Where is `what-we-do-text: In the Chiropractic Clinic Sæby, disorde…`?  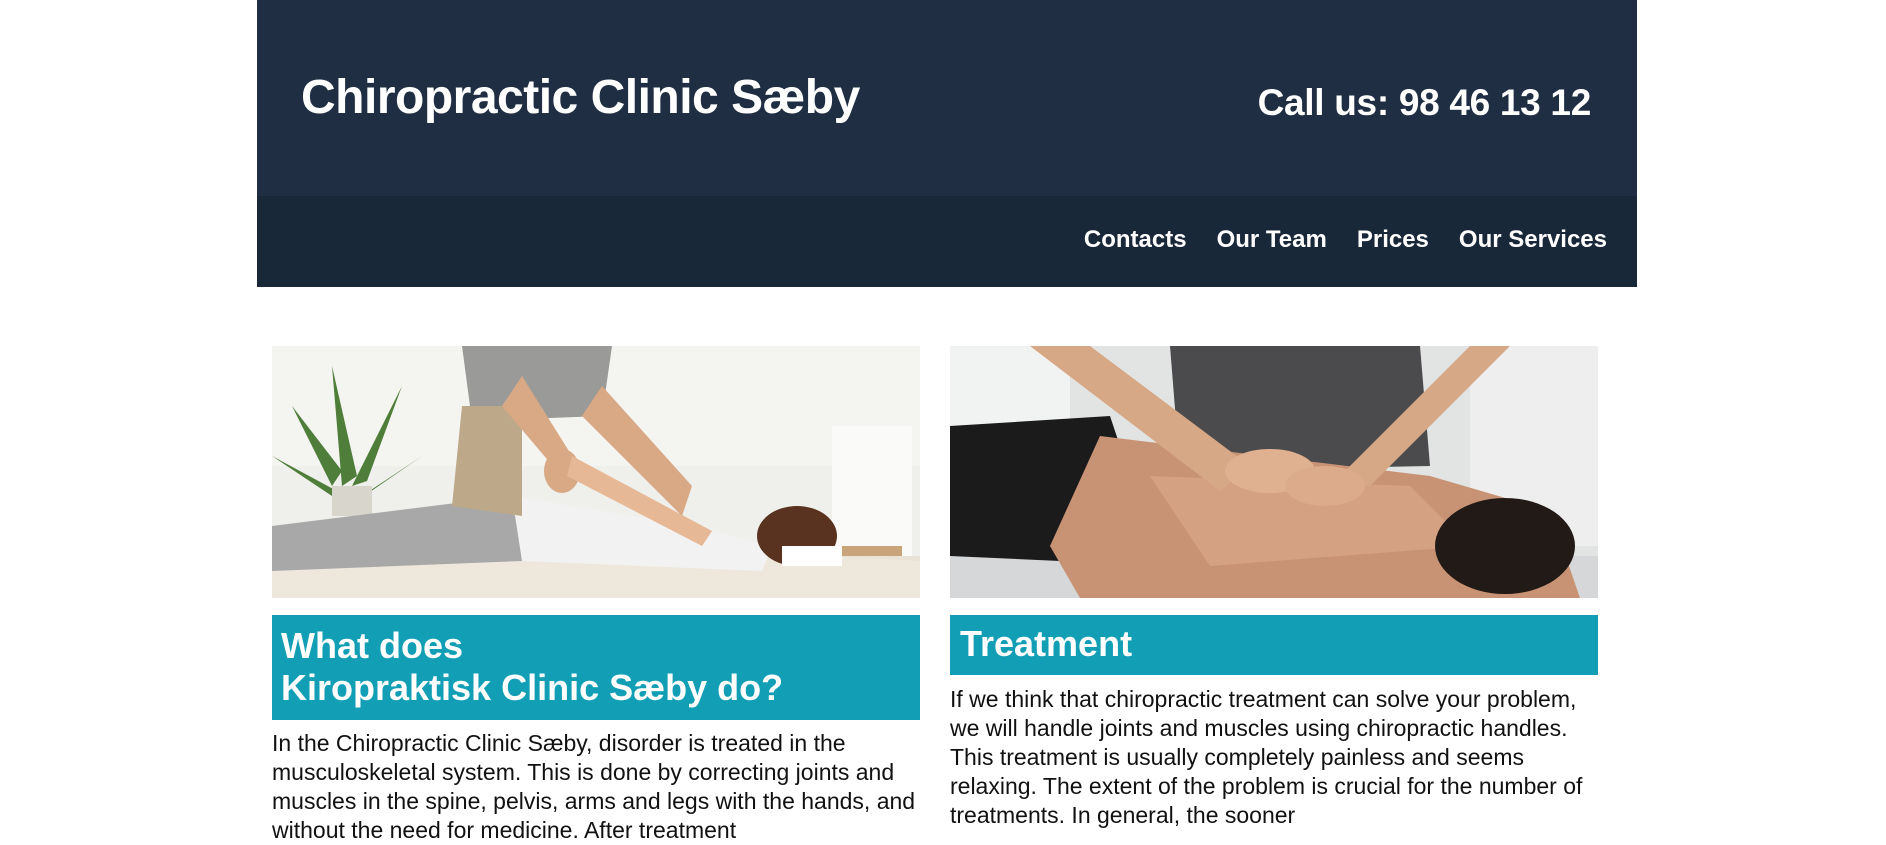
what-we-do-text: In the Chiropractic Clinic Sæby, disorde… is located at coordinates (594, 786).